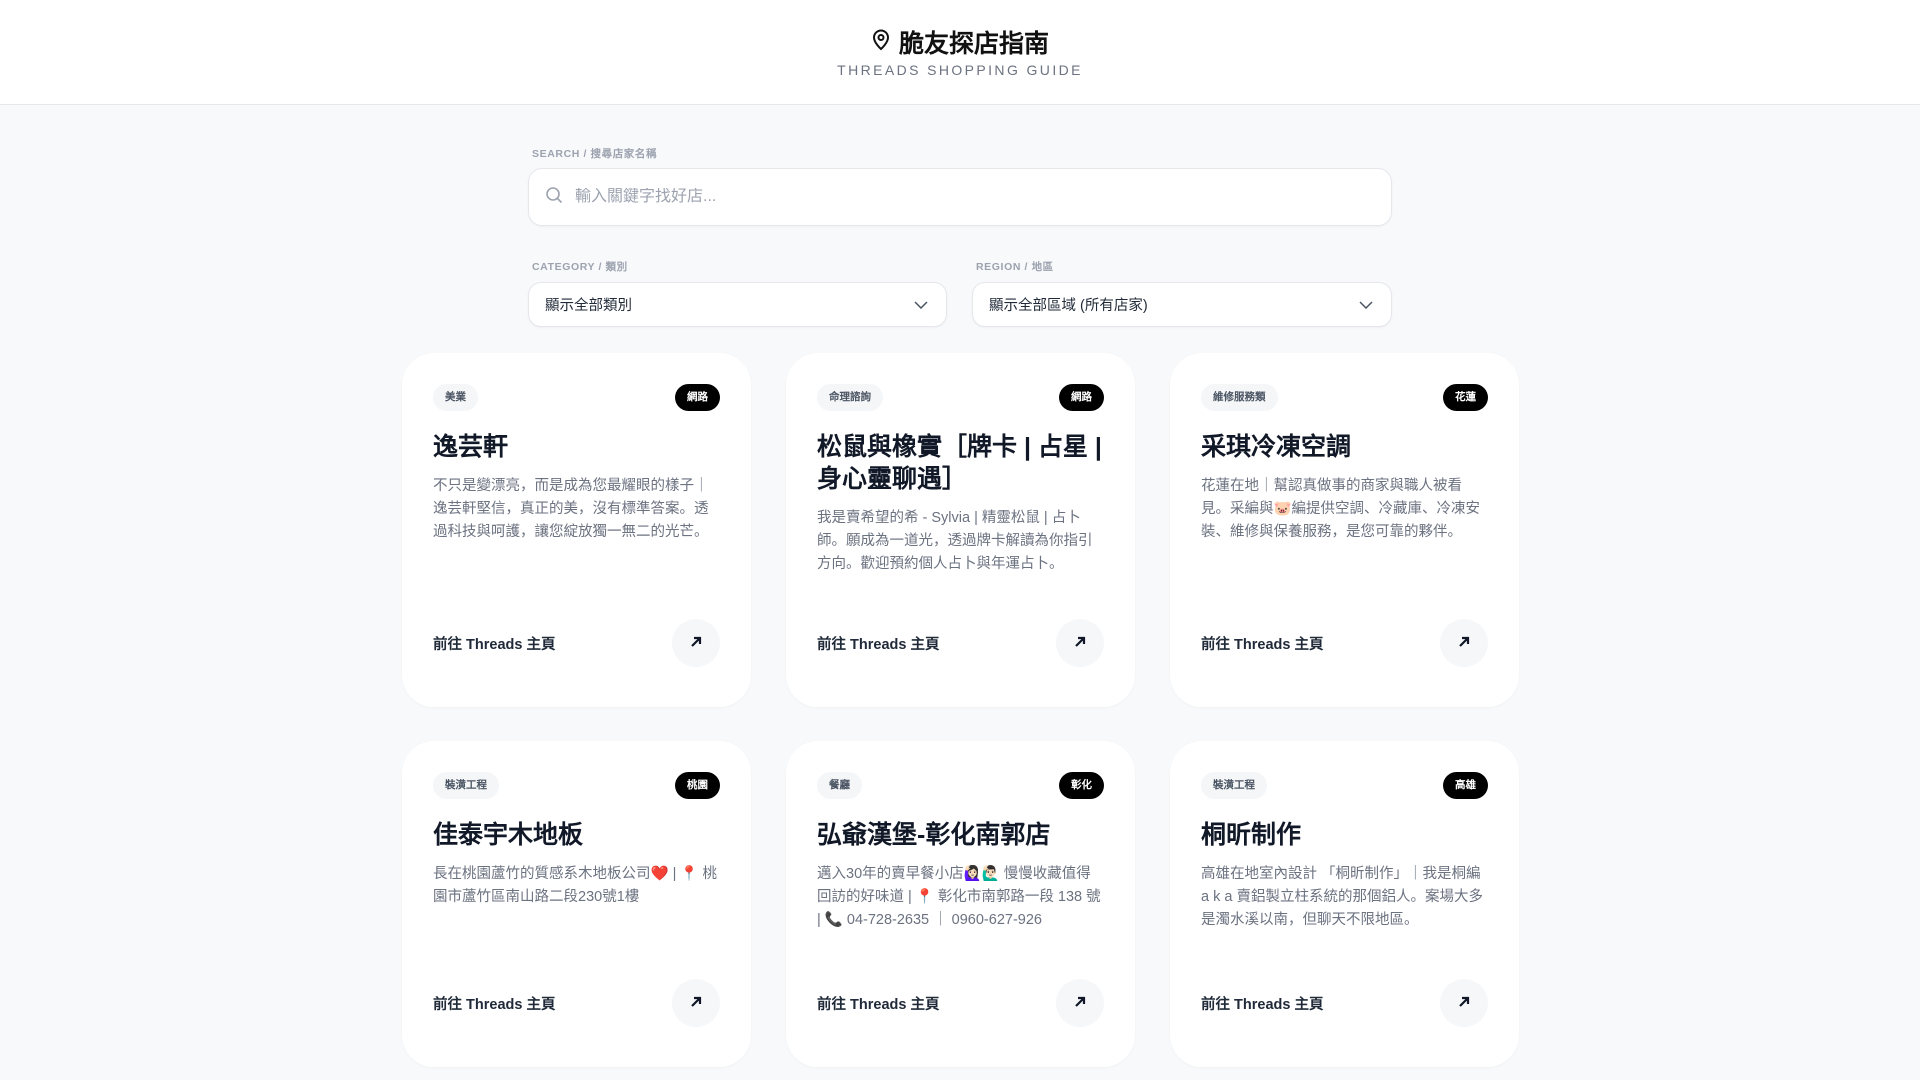 This screenshot has width=1920, height=1080. Describe the element at coordinates (737, 304) in the screenshot. I see `category-select: 顯示全部類別` at that location.